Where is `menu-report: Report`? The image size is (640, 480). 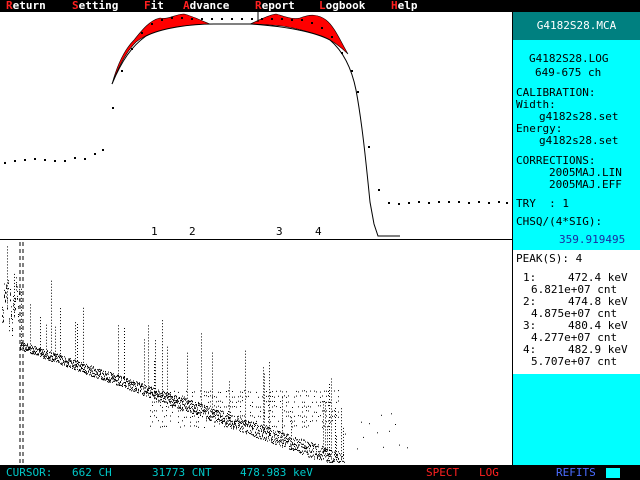
menu-report: Report is located at coordinates (275, 6).